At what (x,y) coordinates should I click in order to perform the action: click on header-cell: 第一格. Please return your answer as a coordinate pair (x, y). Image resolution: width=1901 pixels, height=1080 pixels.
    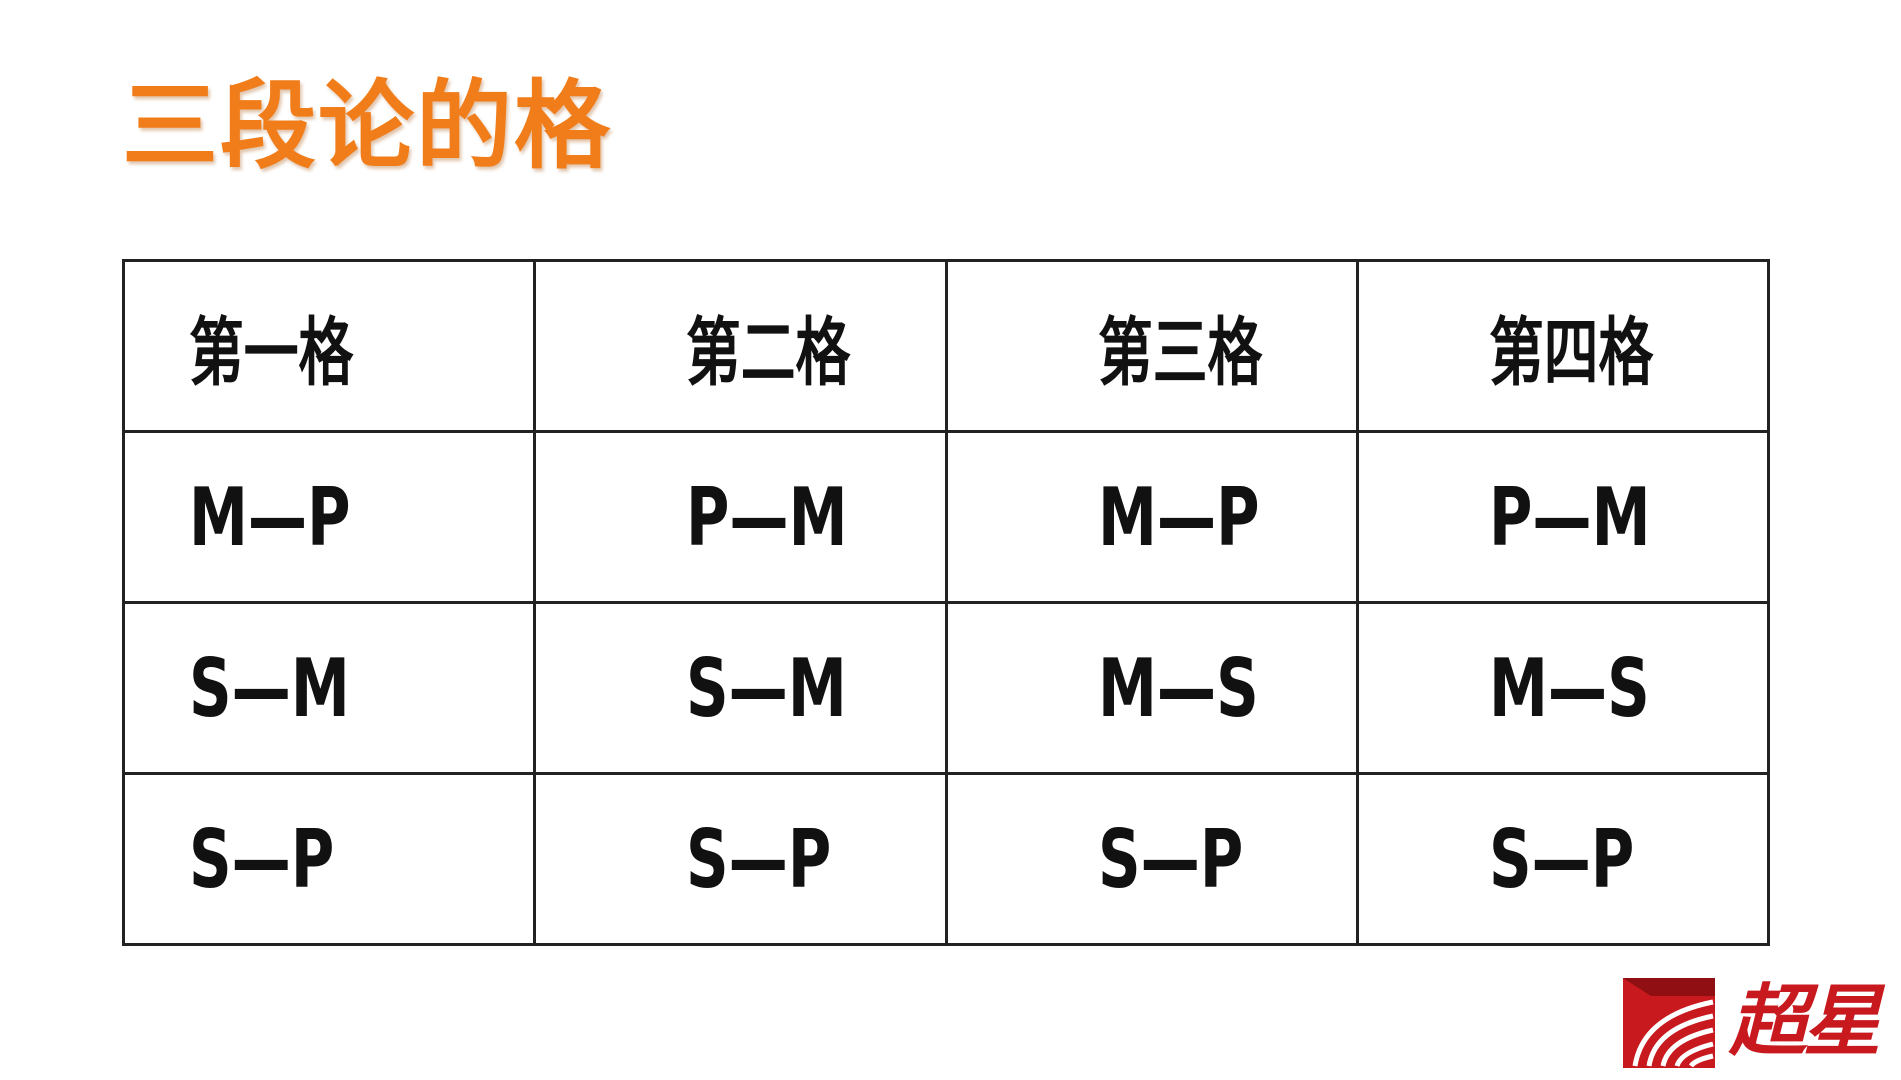
    Looking at the image, I should click on (329, 346).